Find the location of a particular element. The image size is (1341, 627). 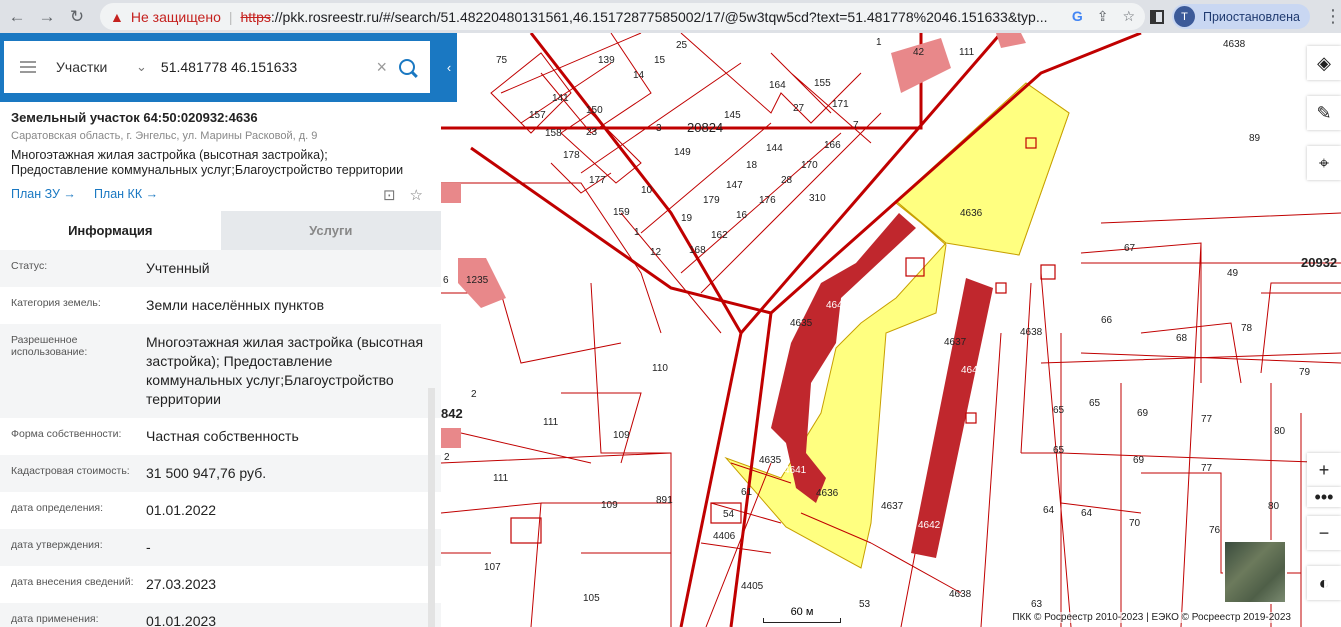

row-key: Статус: is located at coordinates (29, 266).